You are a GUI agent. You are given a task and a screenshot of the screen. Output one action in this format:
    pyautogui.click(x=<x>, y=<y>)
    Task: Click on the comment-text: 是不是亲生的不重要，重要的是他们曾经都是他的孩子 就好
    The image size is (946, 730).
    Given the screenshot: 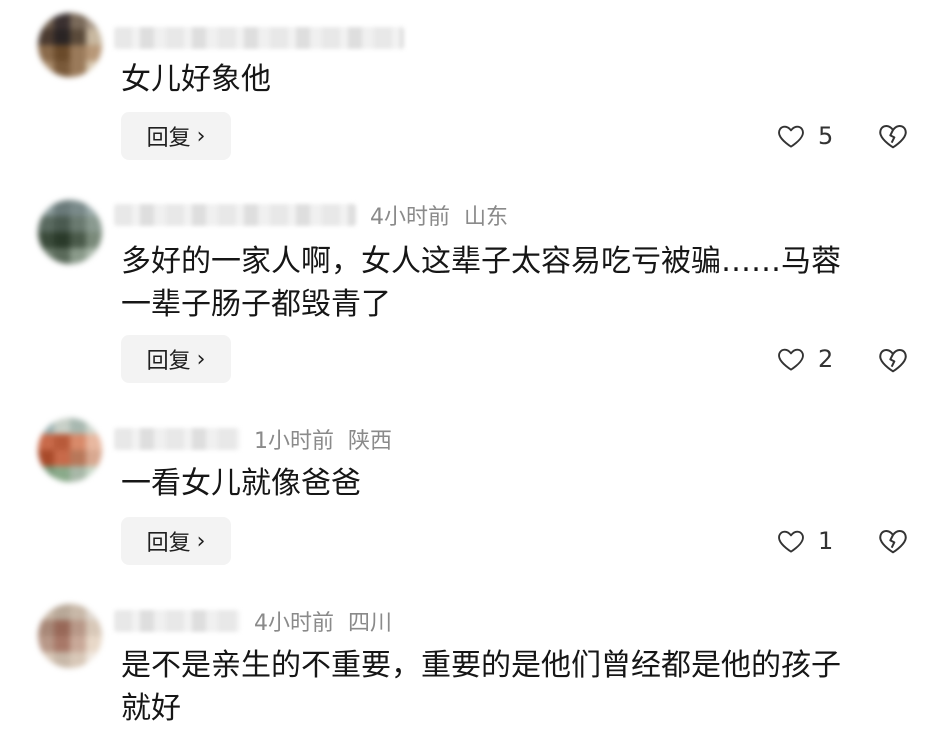 What is the action you would take?
    pyautogui.click(x=481, y=687)
    